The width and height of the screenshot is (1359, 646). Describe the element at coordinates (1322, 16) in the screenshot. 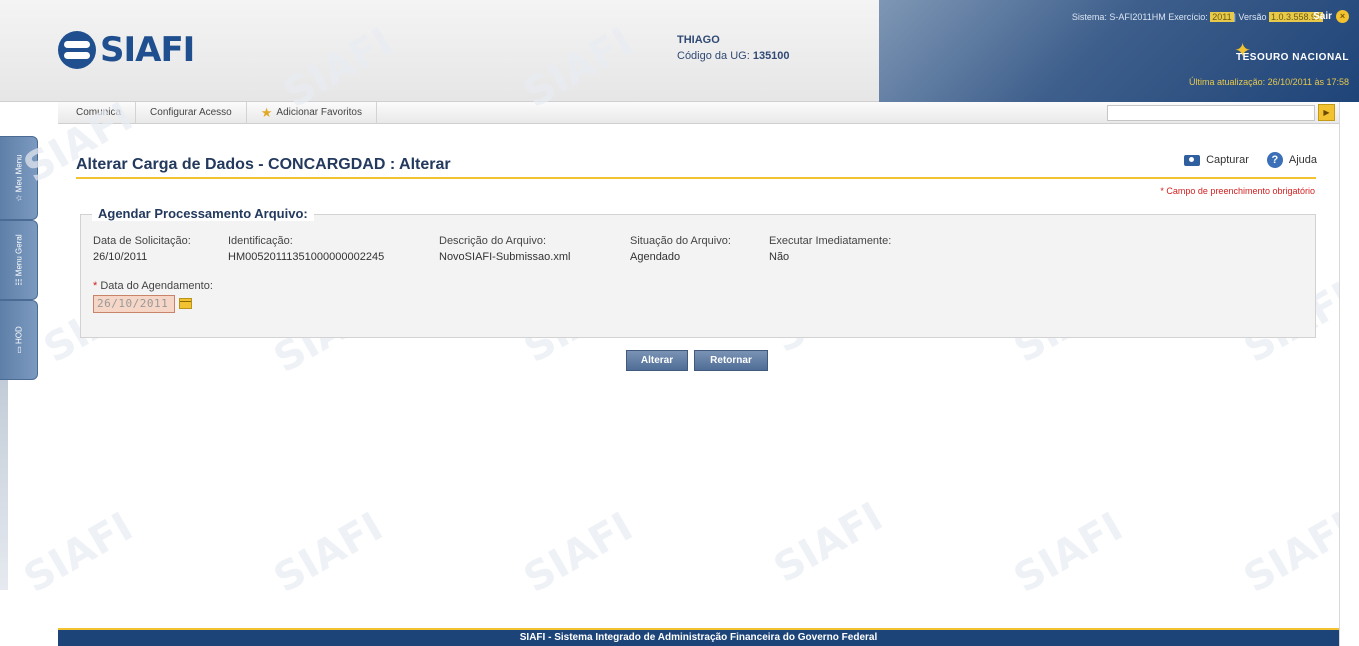

I see `sair-label: Sair` at that location.